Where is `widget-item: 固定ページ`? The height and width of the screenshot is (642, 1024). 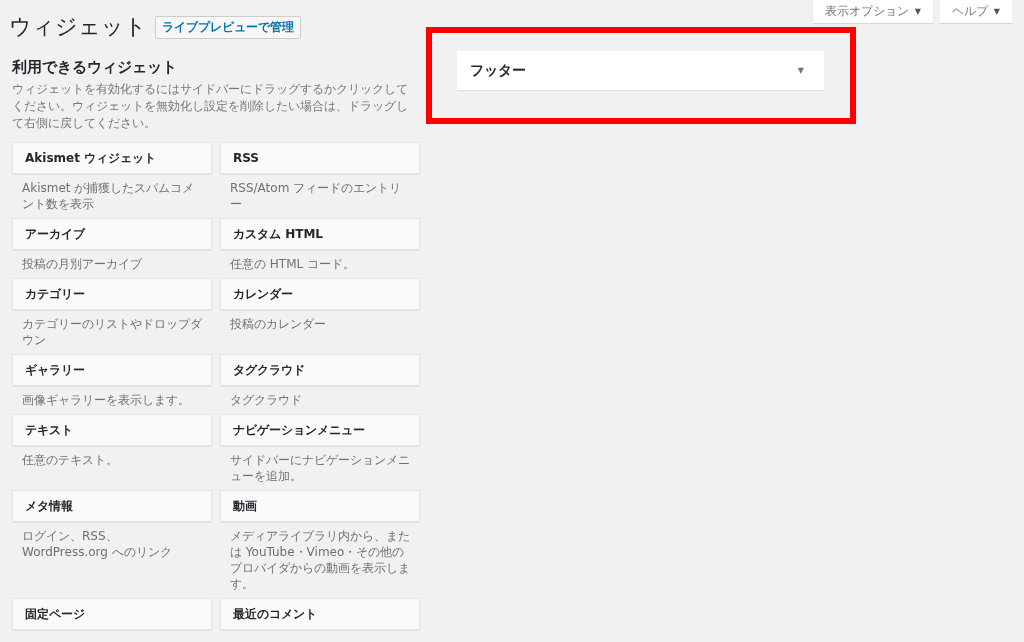 widget-item: 固定ページ is located at coordinates (112, 614).